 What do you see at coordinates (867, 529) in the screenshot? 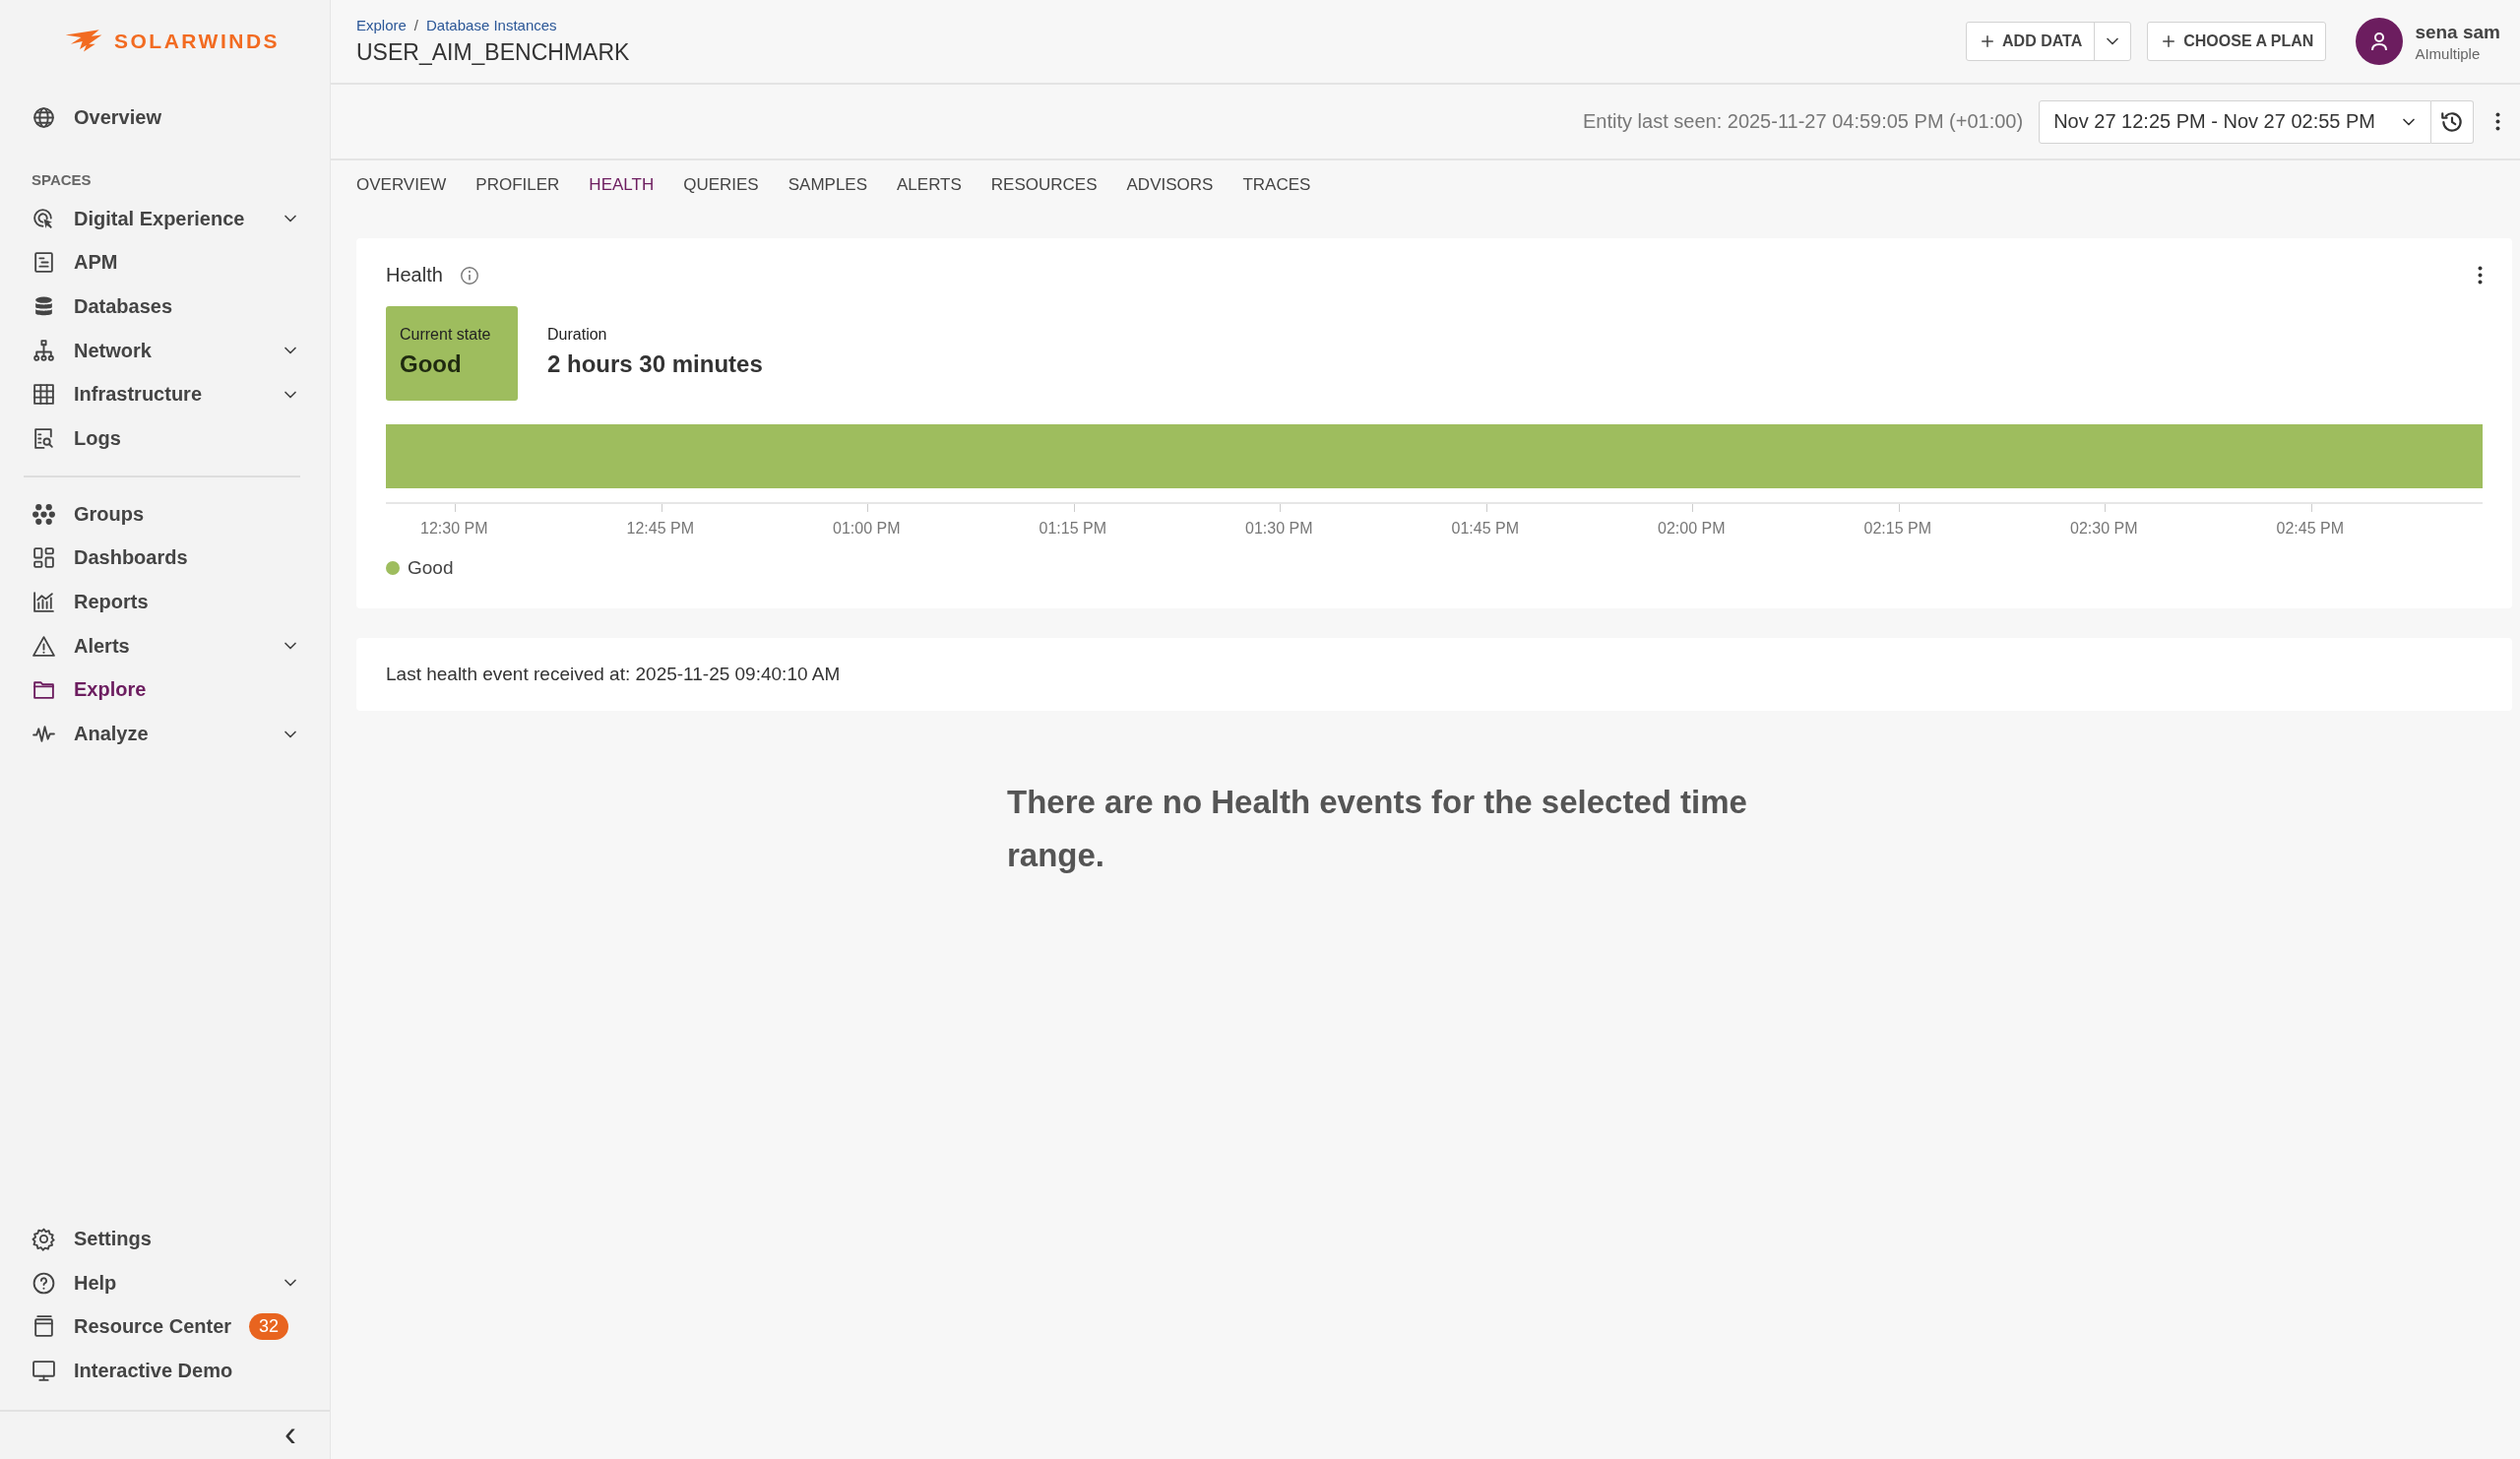
I see `axis-label: 01:00 PM` at bounding box center [867, 529].